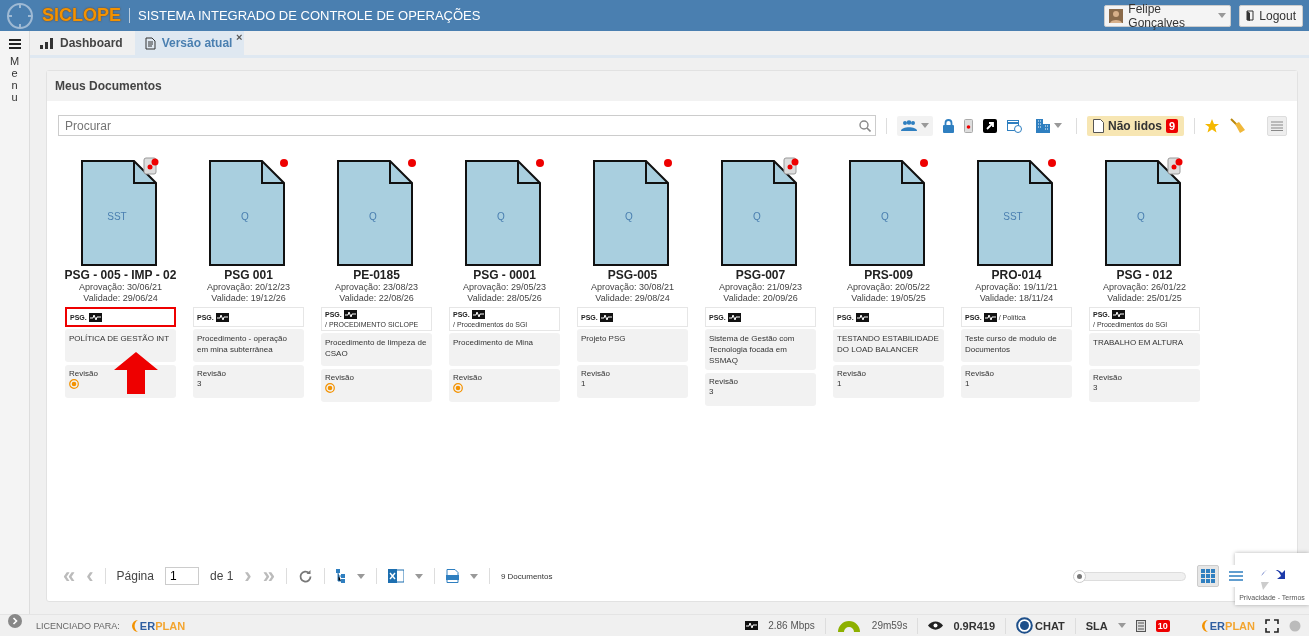 This screenshot has height=636, width=1309. I want to click on tree-icon, so click(340, 576).